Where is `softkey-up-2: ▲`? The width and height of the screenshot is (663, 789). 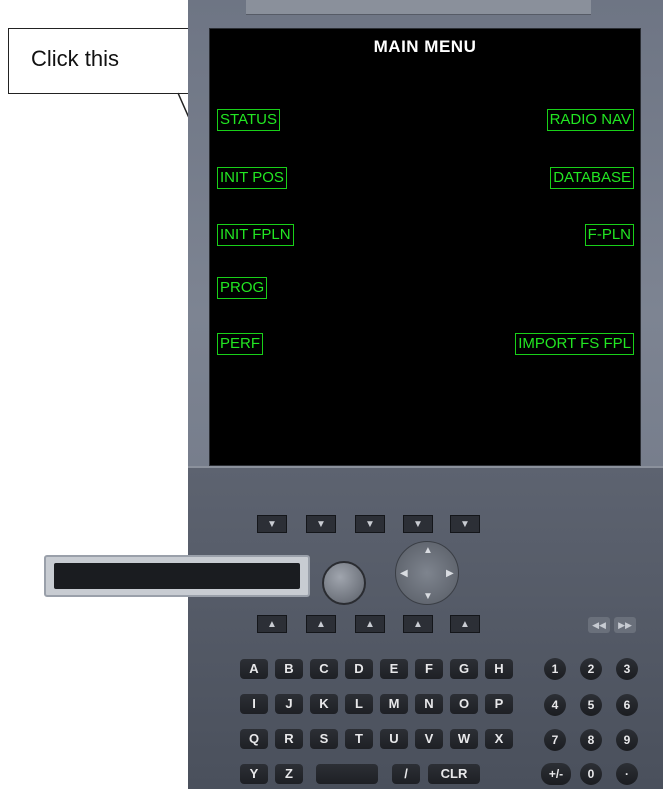
softkey-up-2: ▲ is located at coordinates (321, 624).